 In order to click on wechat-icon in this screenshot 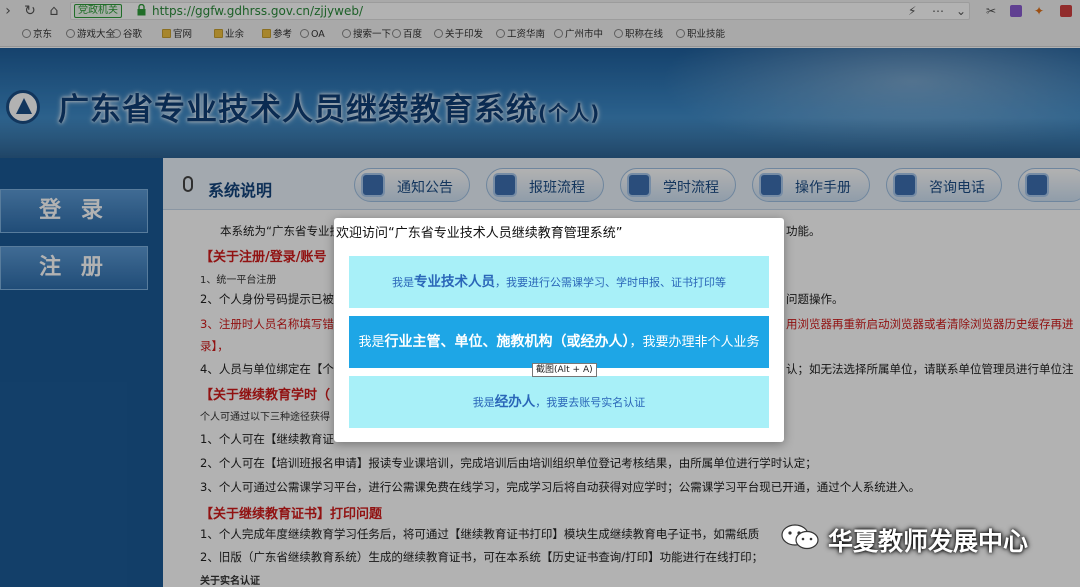, I will do `click(800, 537)`.